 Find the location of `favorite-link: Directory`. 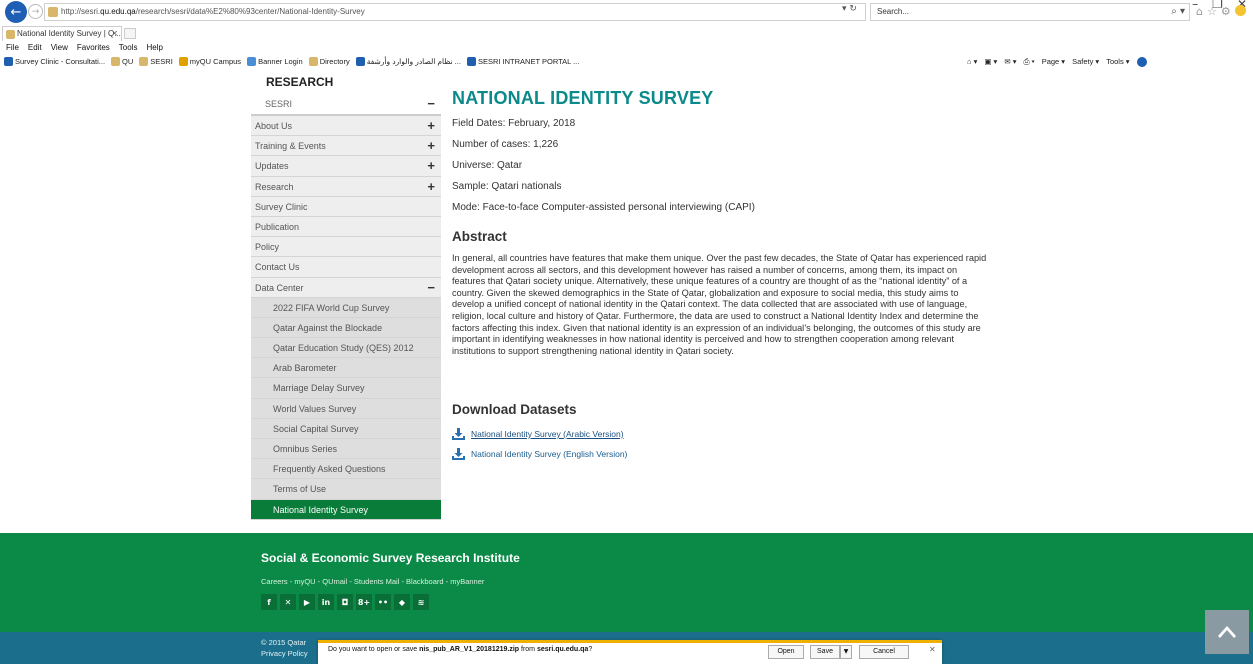

favorite-link: Directory is located at coordinates (329, 61).